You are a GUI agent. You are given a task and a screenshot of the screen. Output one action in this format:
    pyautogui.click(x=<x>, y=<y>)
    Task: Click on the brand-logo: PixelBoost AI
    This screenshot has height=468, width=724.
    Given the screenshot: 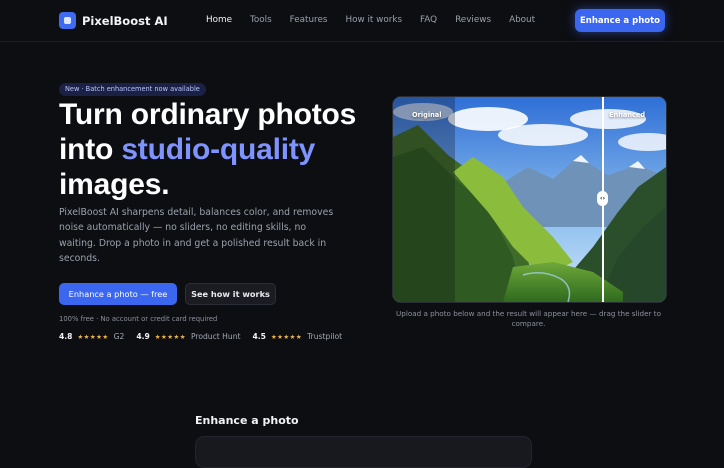 What is the action you would take?
    pyautogui.click(x=113, y=20)
    